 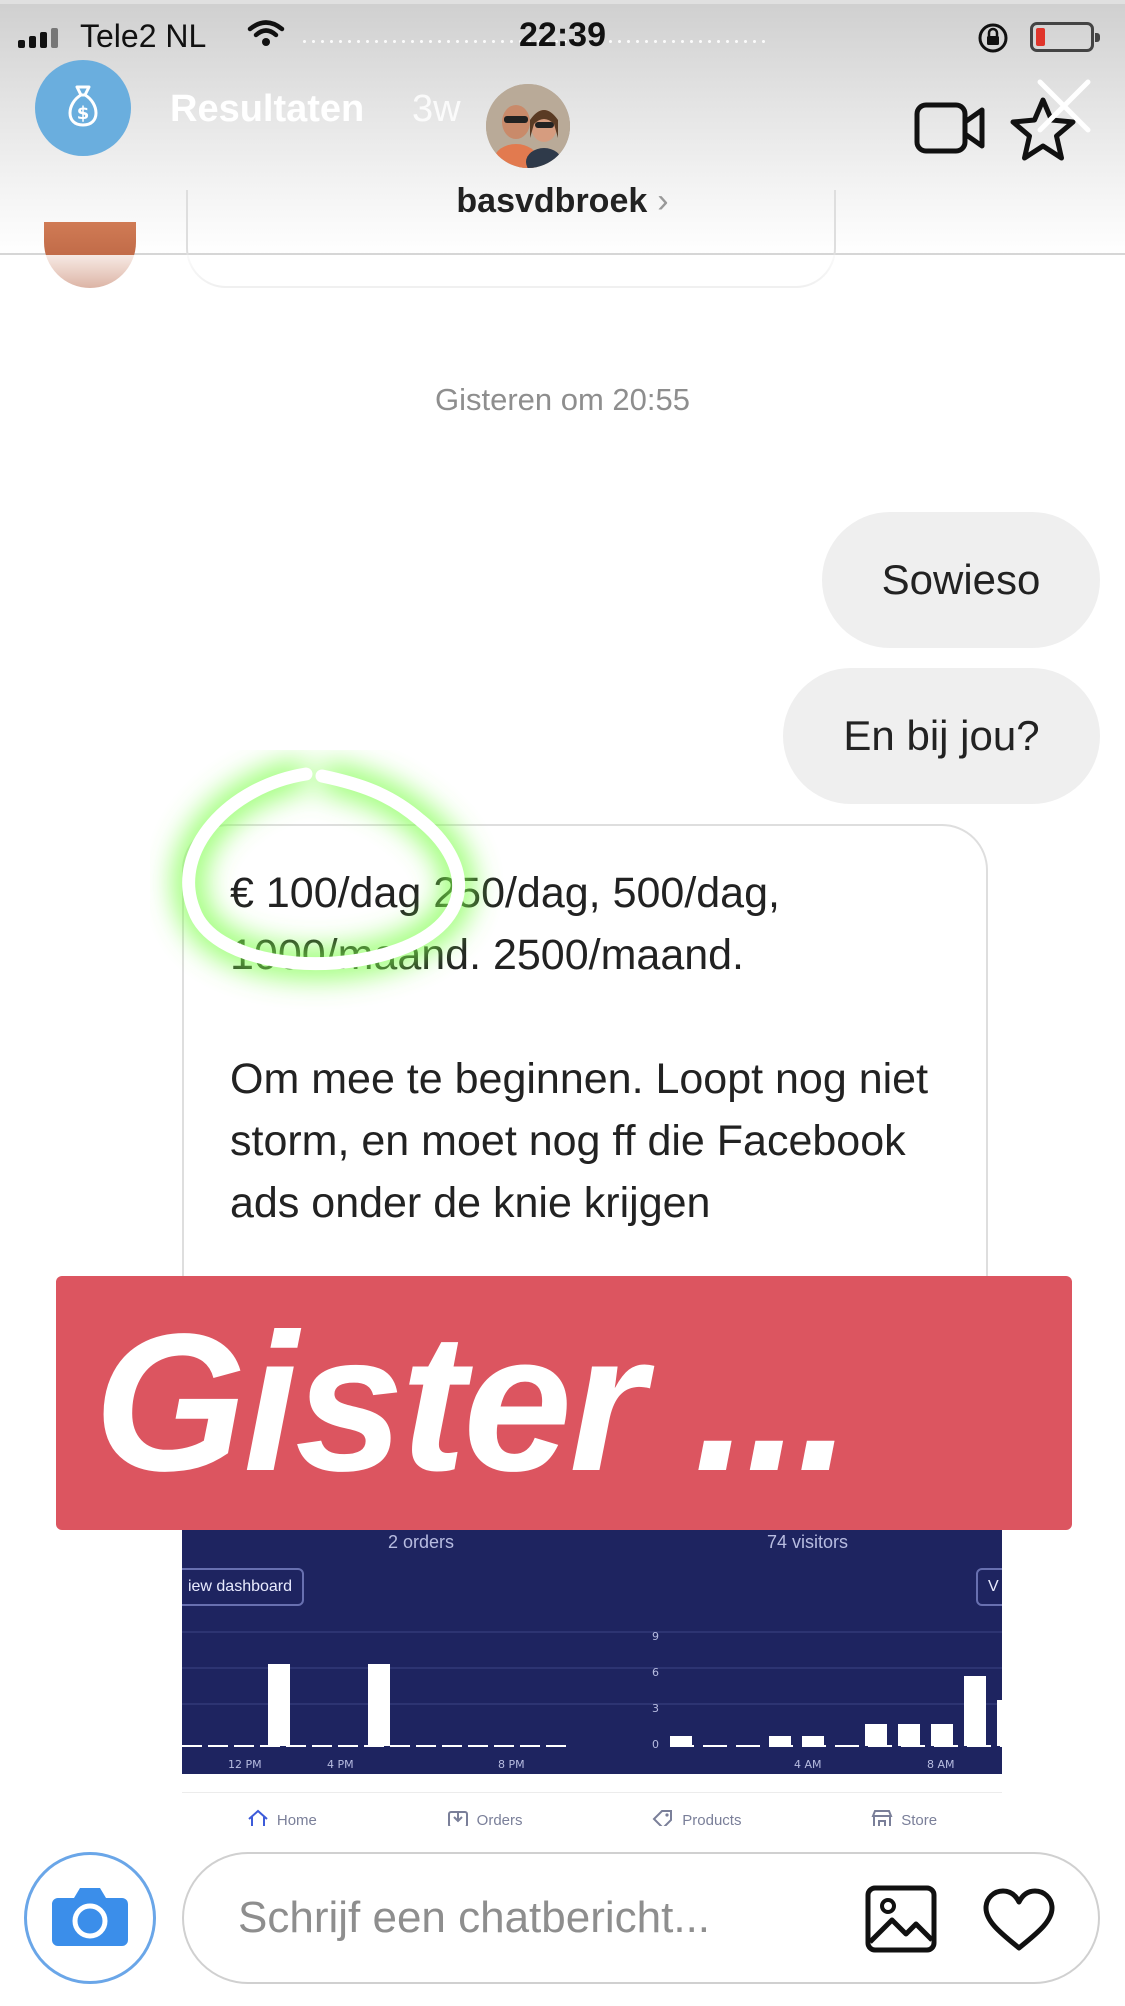 I want to click on message-timestamp: Gisteren om 20:55, so click(x=562, y=399).